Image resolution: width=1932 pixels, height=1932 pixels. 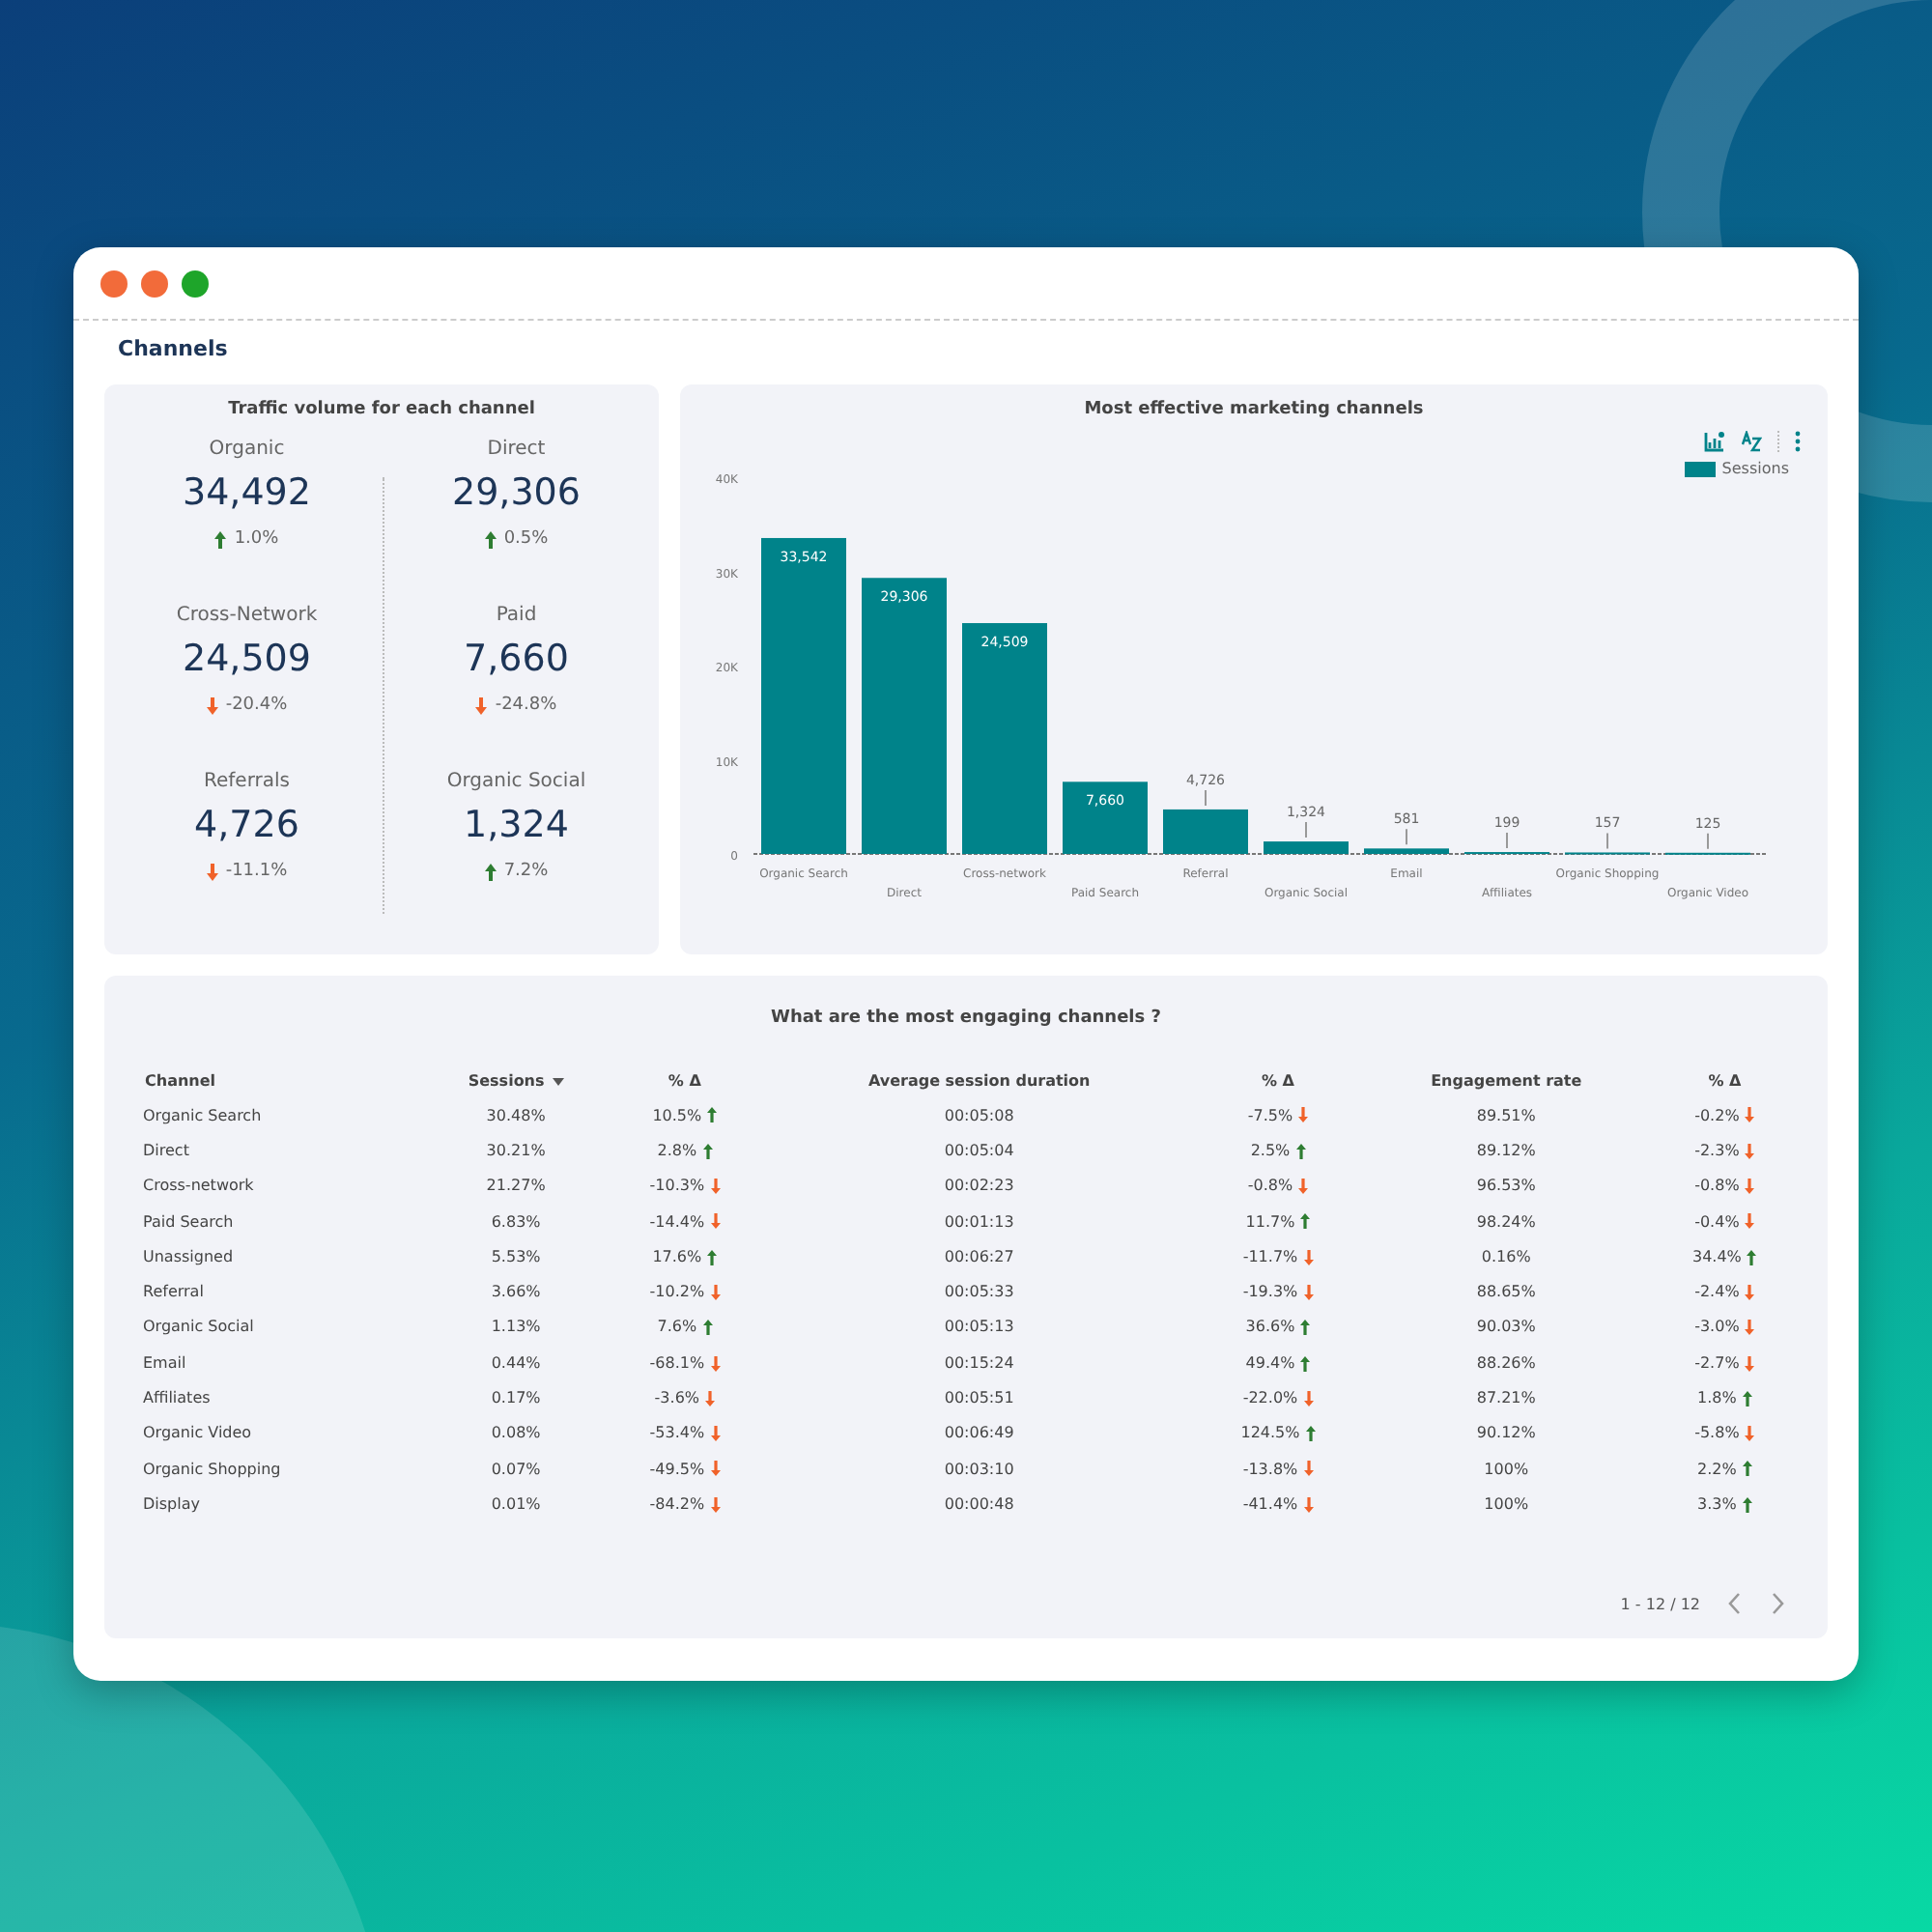 I want to click on sort-icon, so click(x=1751, y=441).